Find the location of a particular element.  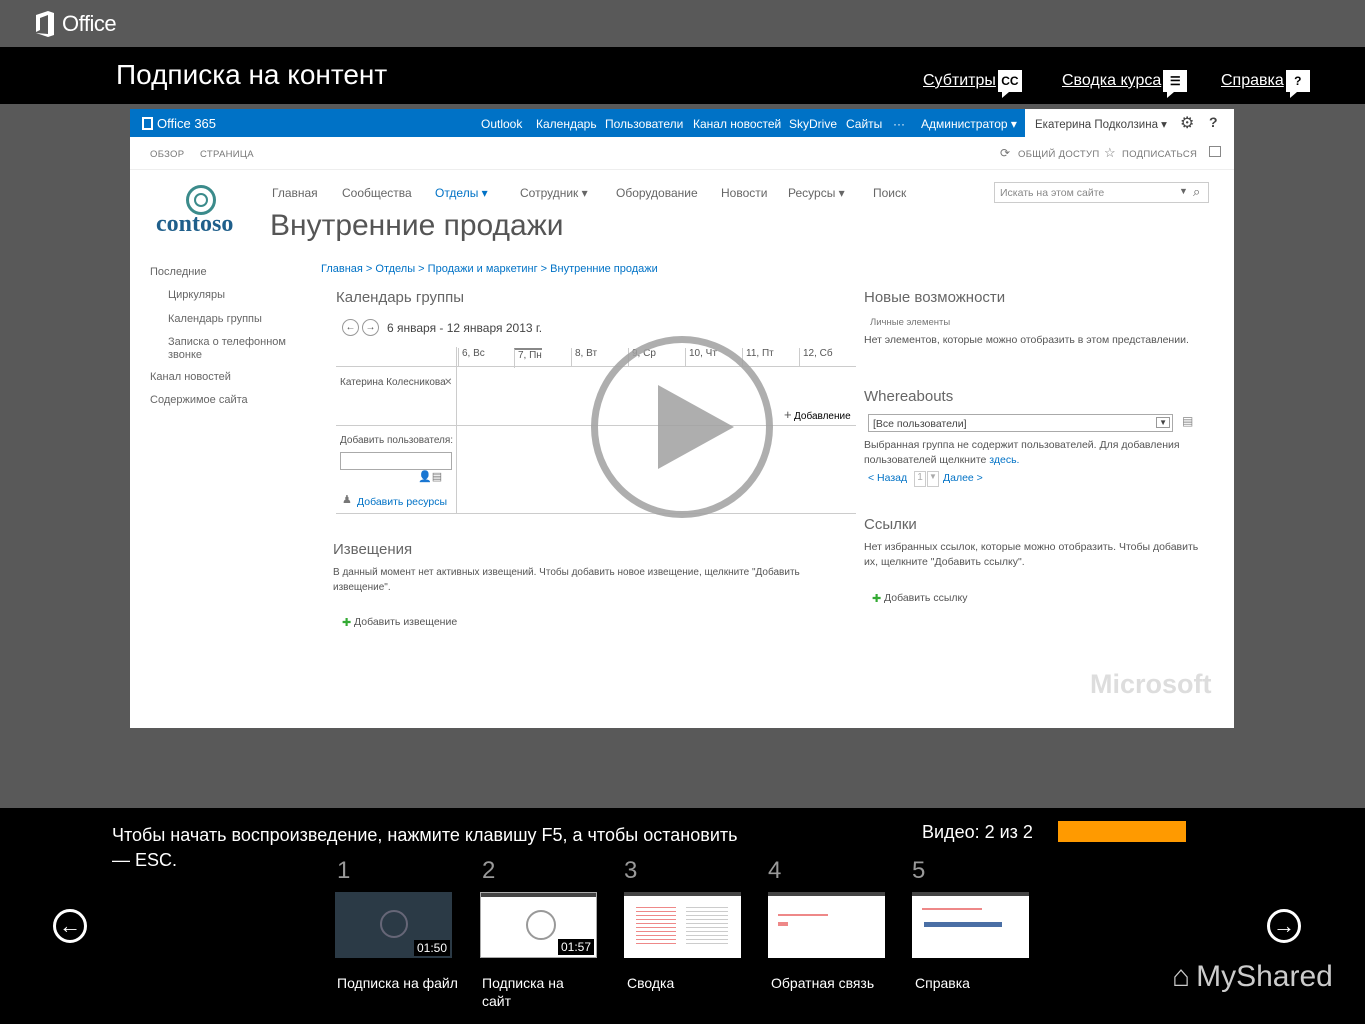

play-icon is located at coordinates (696, 427).